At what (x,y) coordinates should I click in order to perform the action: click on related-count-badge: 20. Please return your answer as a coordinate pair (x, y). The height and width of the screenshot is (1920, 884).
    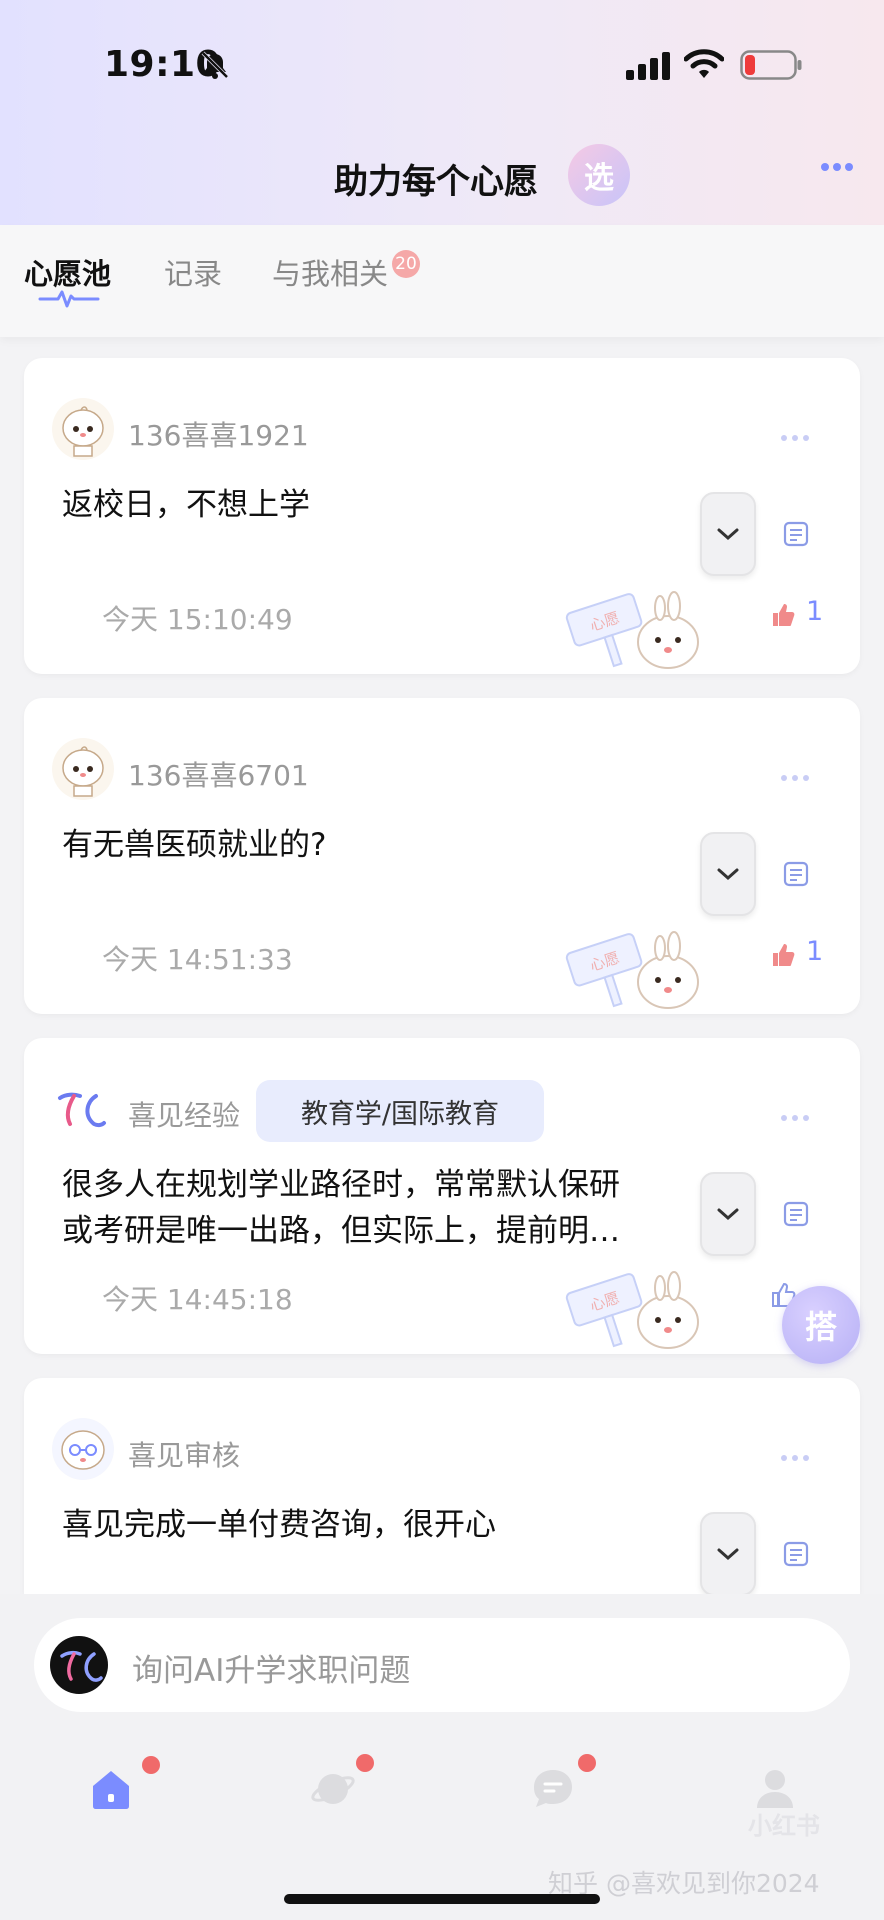
    Looking at the image, I should click on (406, 264).